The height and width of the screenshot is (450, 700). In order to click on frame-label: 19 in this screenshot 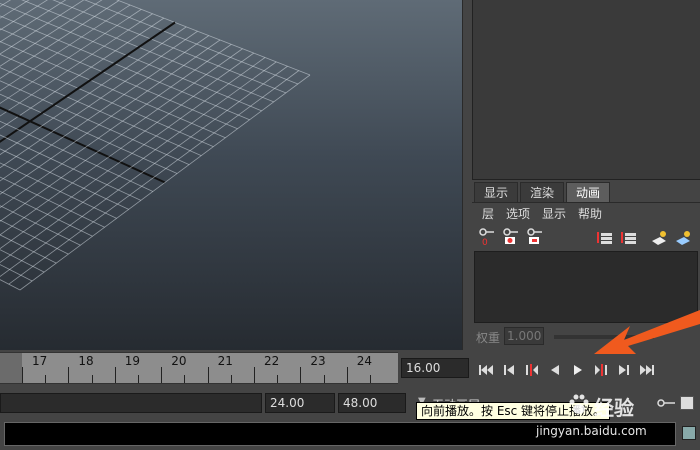, I will do `click(132, 361)`.